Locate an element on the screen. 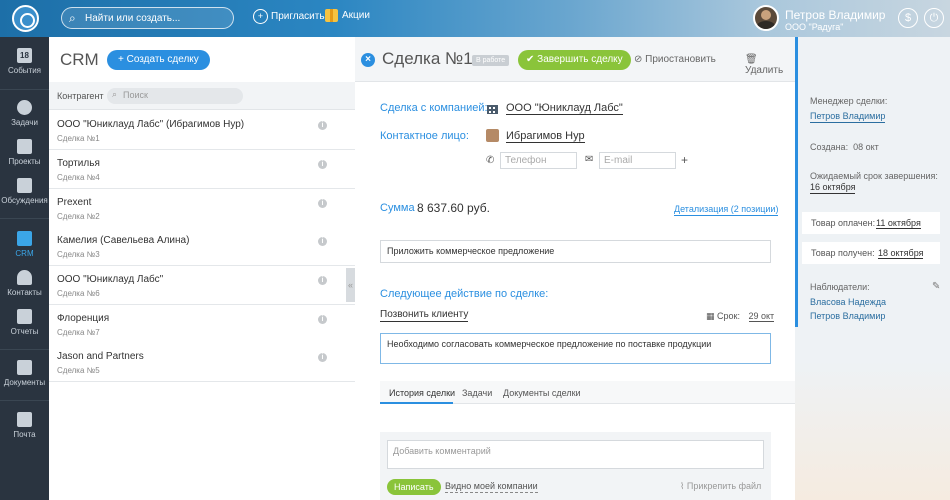 This screenshot has width=950, height=500. promo-button: Акции is located at coordinates (347, 15).